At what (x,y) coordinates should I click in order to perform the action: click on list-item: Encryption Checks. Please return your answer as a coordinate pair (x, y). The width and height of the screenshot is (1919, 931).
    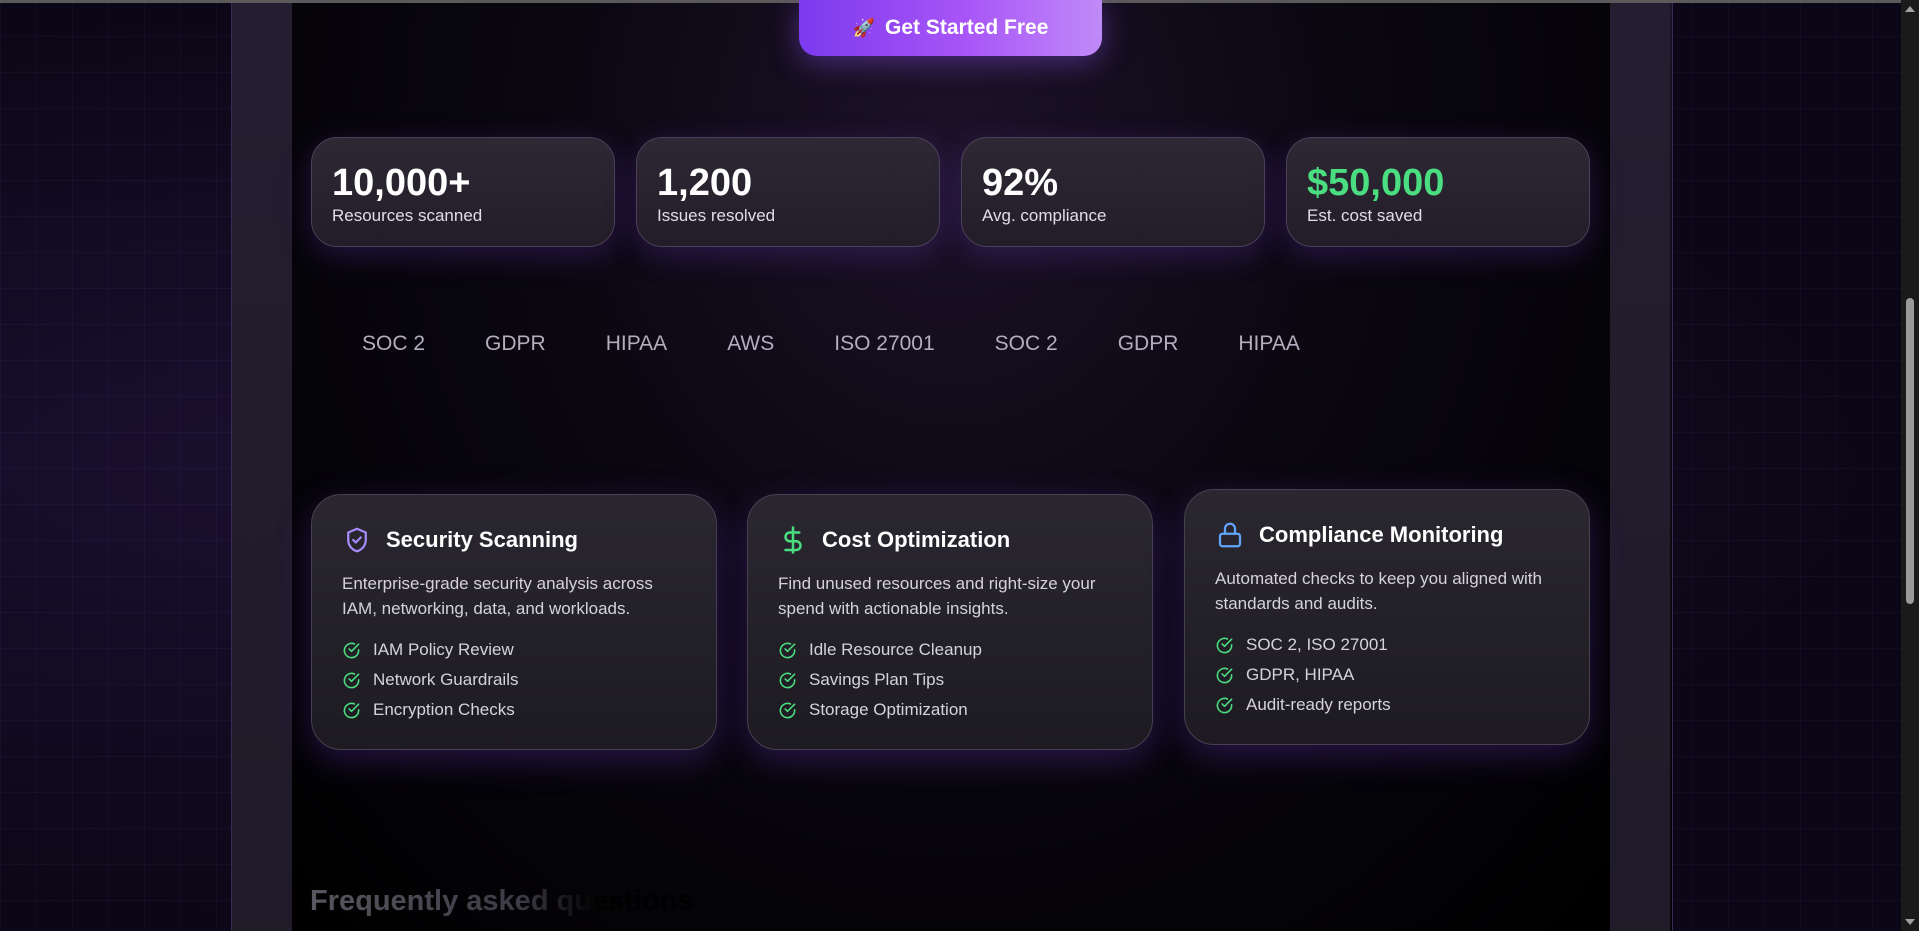
    Looking at the image, I should click on (514, 710).